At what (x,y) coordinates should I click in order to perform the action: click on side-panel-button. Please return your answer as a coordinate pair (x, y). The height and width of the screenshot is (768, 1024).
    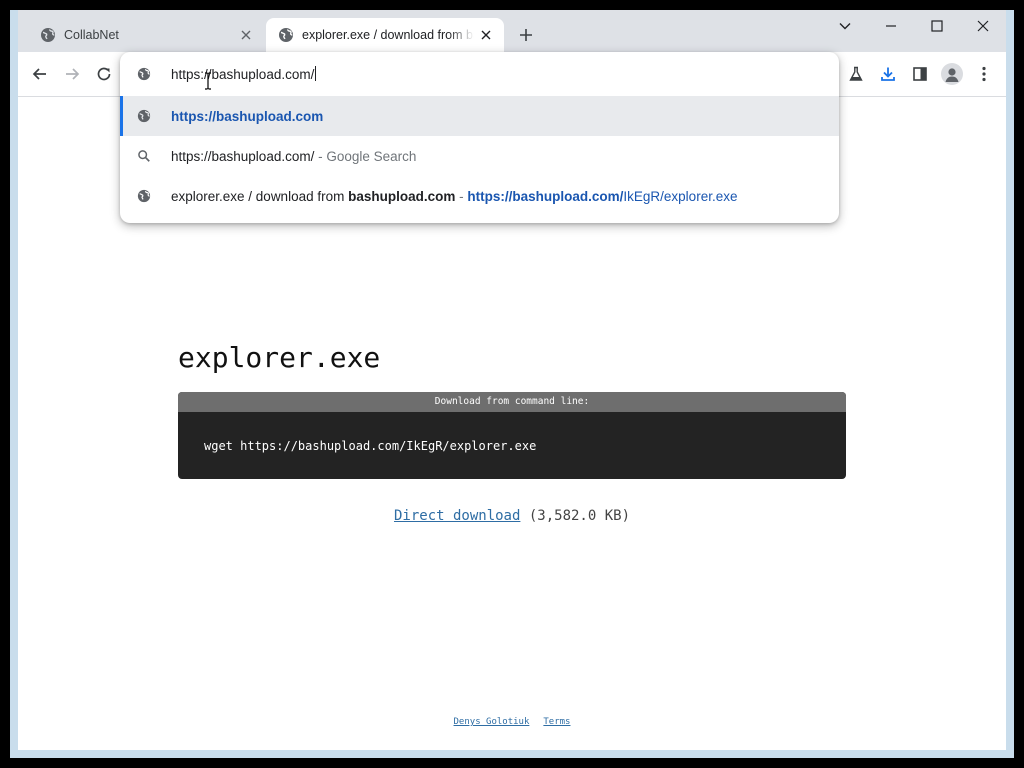
    Looking at the image, I should click on (920, 74).